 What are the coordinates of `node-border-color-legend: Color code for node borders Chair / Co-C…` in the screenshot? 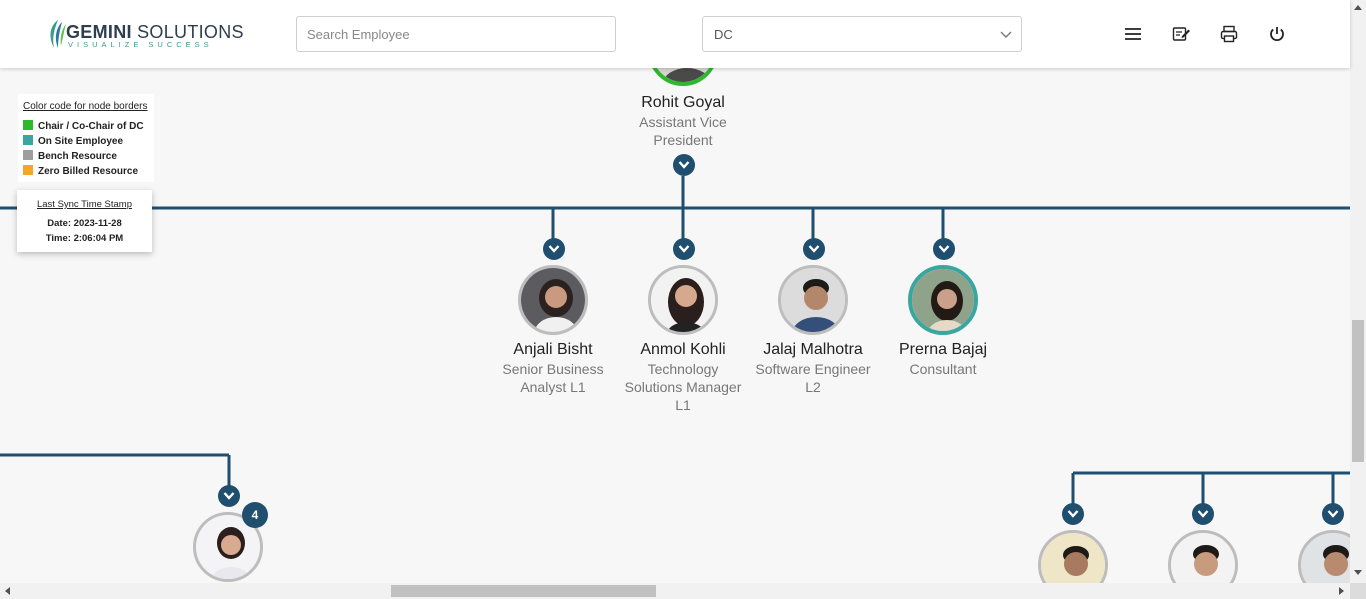 It's located at (86, 138).